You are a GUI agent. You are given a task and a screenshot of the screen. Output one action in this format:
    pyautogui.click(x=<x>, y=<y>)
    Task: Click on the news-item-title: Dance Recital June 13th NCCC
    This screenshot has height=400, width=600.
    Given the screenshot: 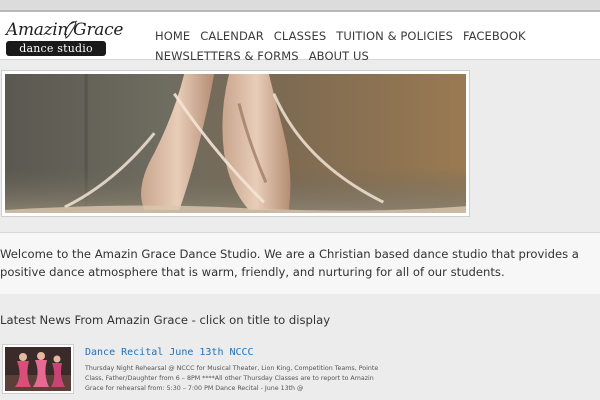 What is the action you would take?
    pyautogui.click(x=169, y=352)
    